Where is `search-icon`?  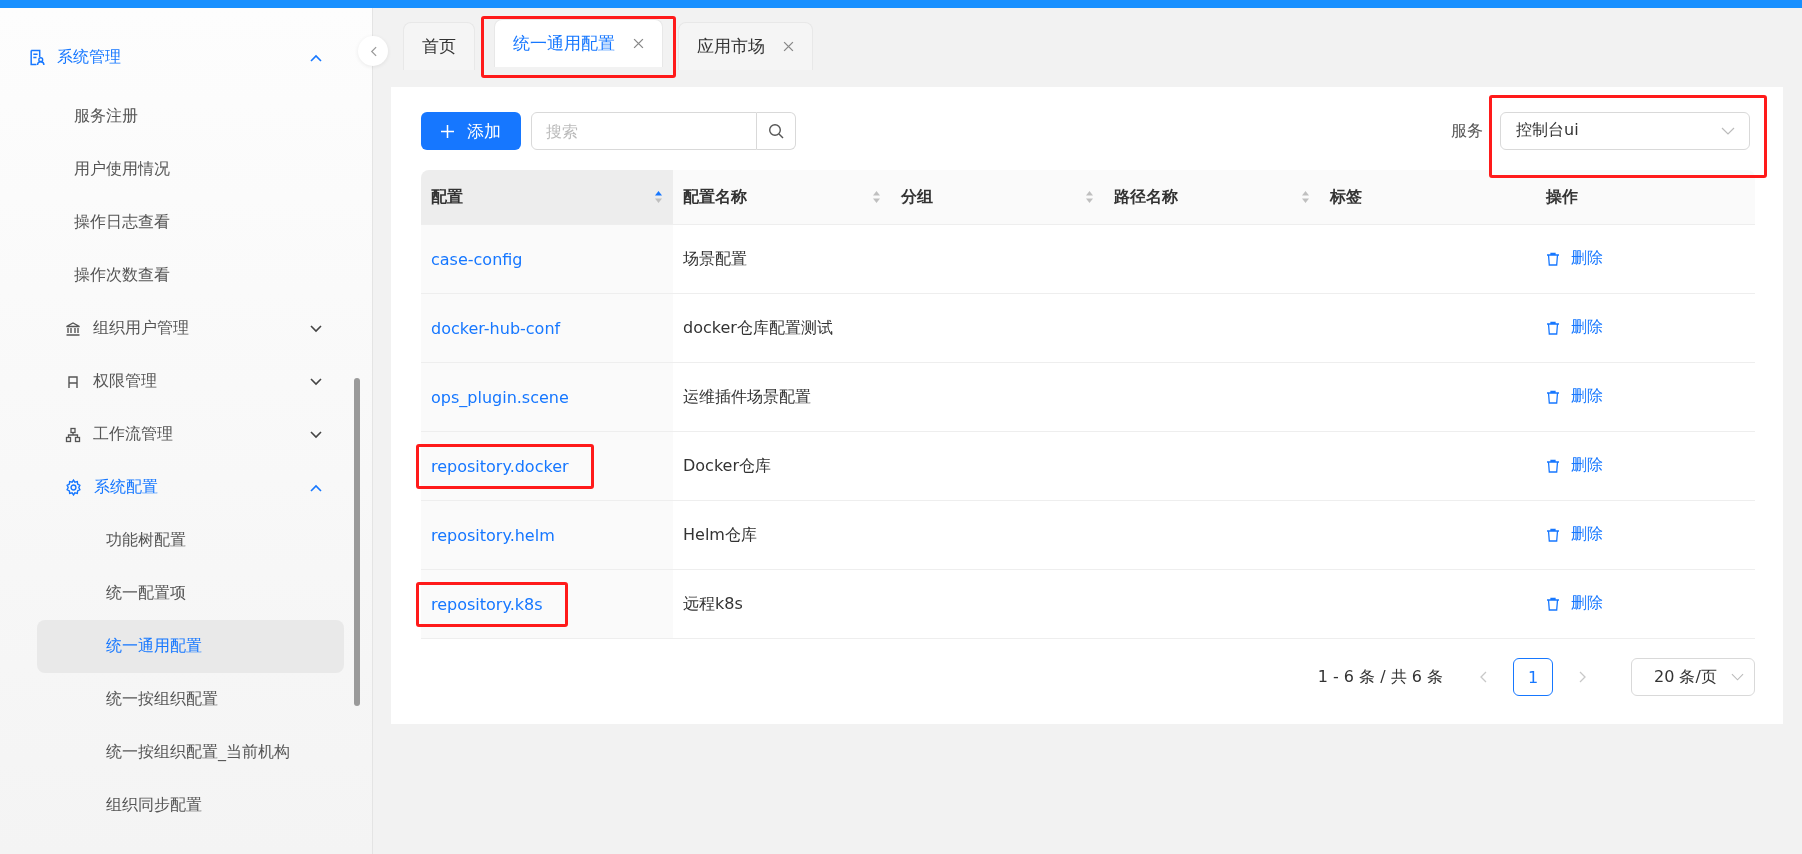
search-icon is located at coordinates (776, 131).